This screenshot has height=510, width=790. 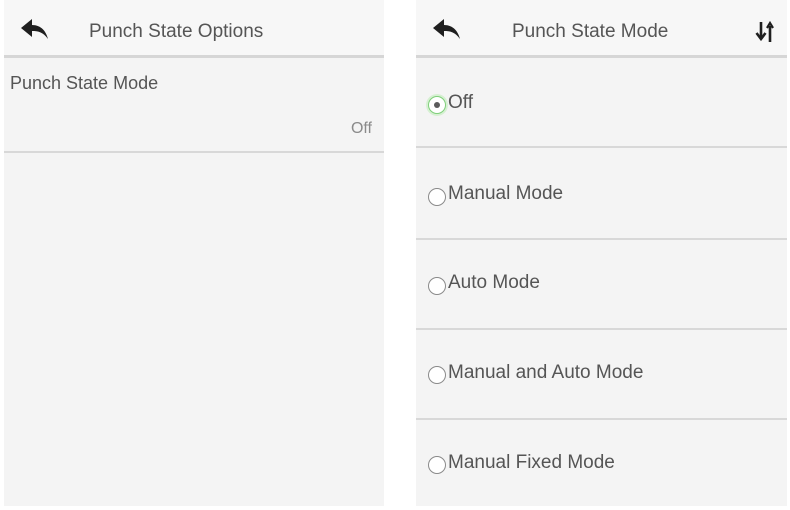 I want to click on header-bar: Punch State Mode, so click(x=601, y=29).